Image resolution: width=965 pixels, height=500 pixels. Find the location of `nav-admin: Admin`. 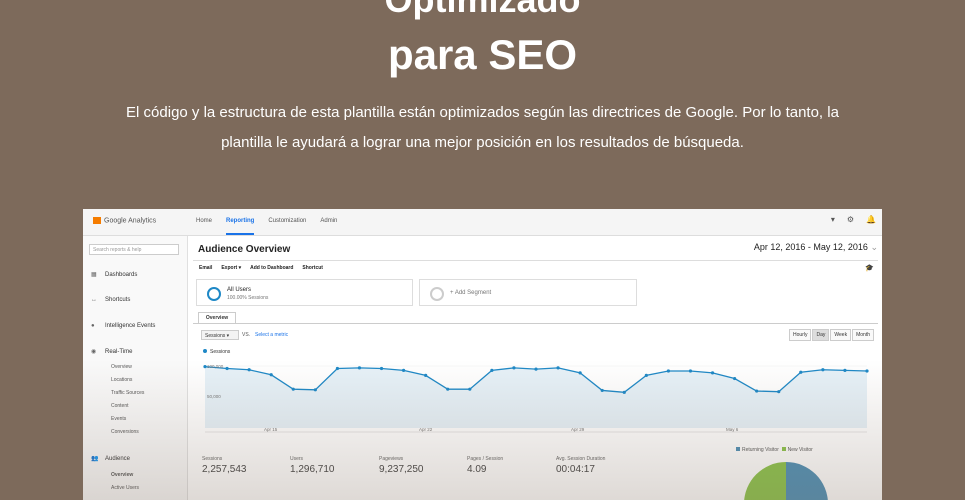

nav-admin: Admin is located at coordinates (328, 221).